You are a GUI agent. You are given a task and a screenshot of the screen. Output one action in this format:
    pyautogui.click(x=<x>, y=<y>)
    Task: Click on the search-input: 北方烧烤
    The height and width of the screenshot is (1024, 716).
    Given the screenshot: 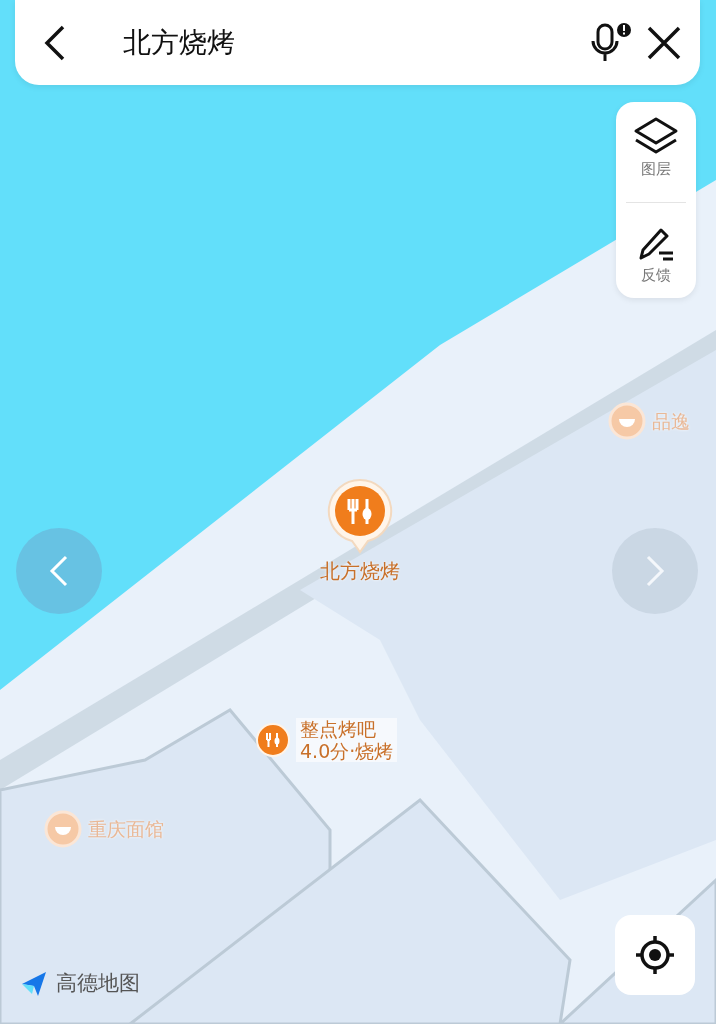 What is the action you would take?
    pyautogui.click(x=349, y=42)
    